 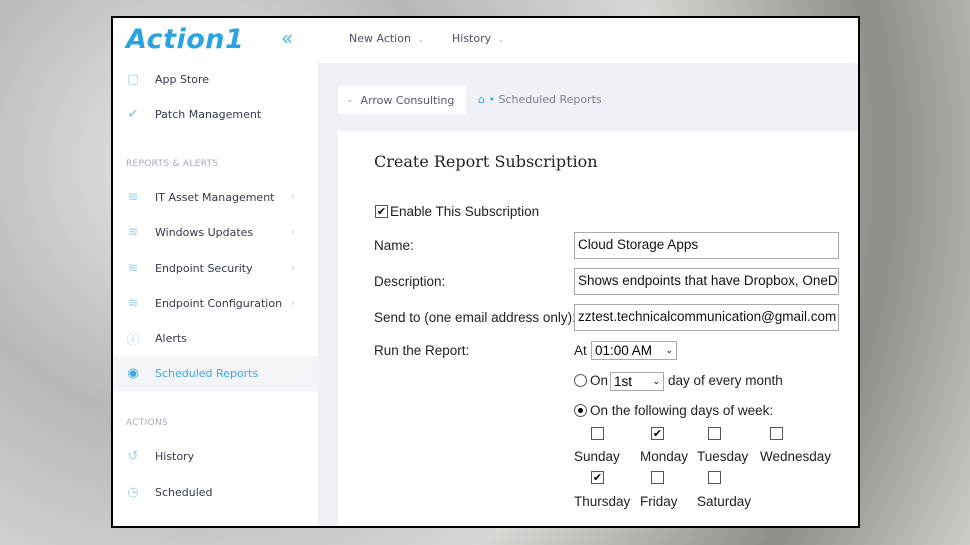 What do you see at coordinates (657, 477) in the screenshot?
I see `day-checkbox-friday` at bounding box center [657, 477].